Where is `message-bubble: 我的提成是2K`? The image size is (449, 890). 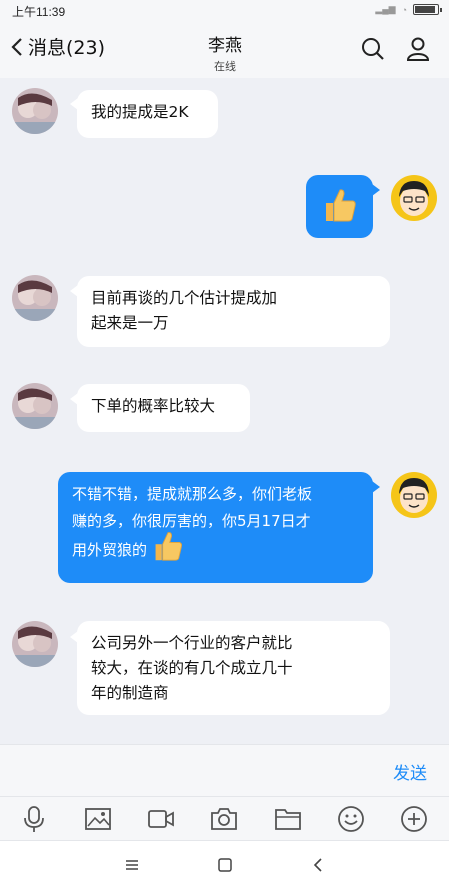
message-bubble: 我的提成是2K is located at coordinates (147, 114).